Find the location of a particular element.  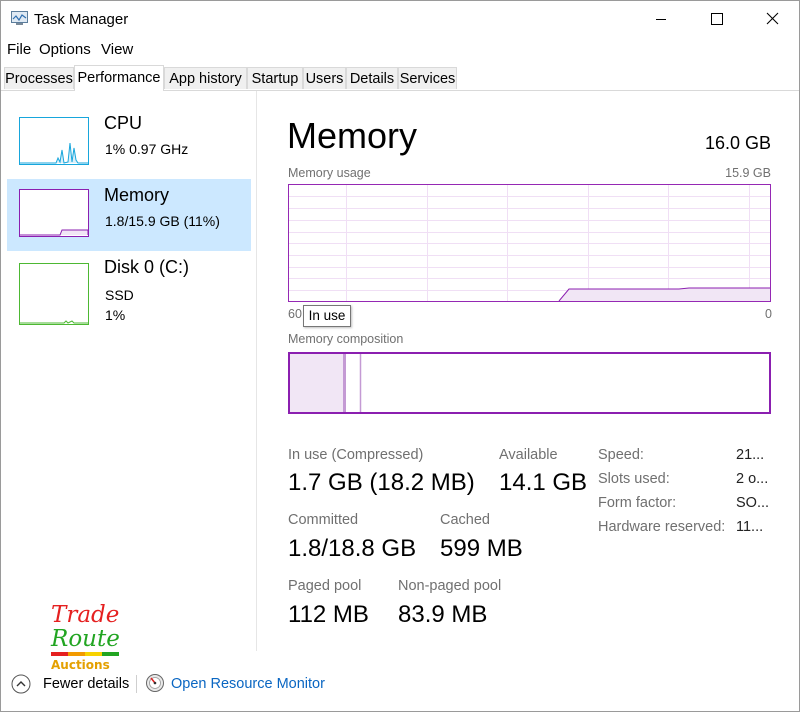

memory-usage-graph-plot is located at coordinates (529, 243).